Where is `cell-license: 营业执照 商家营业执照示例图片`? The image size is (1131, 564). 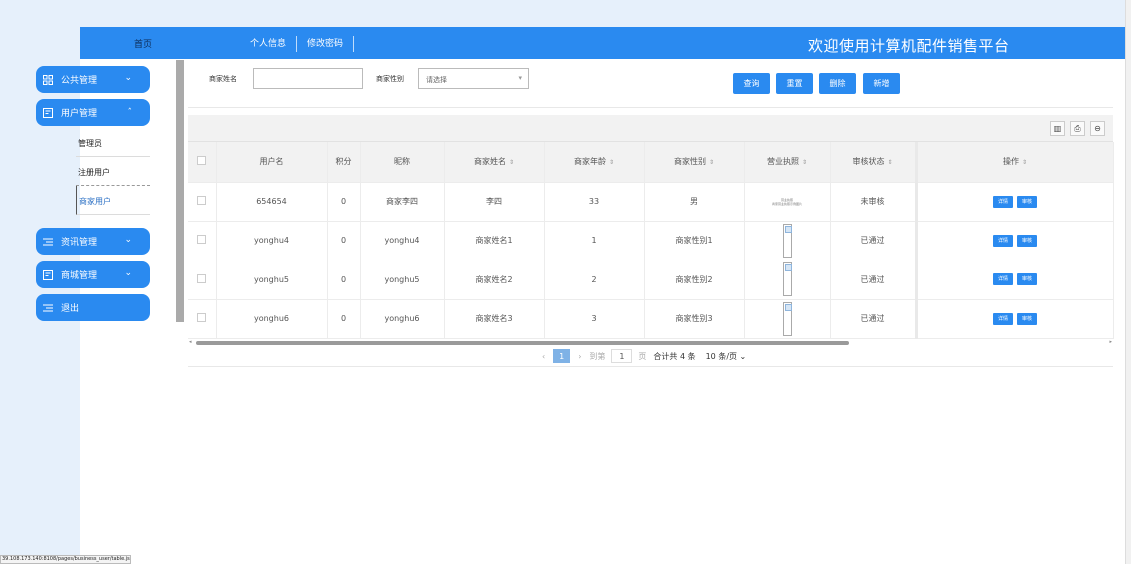 cell-license: 营业执照 商家营业执照示例图片 is located at coordinates (787, 202).